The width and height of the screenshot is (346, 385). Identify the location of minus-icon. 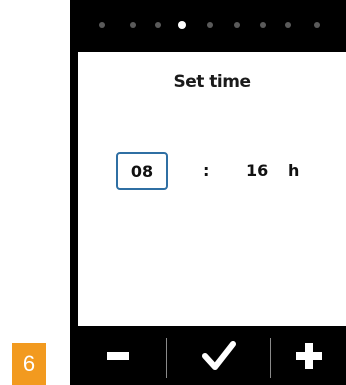
(118, 355).